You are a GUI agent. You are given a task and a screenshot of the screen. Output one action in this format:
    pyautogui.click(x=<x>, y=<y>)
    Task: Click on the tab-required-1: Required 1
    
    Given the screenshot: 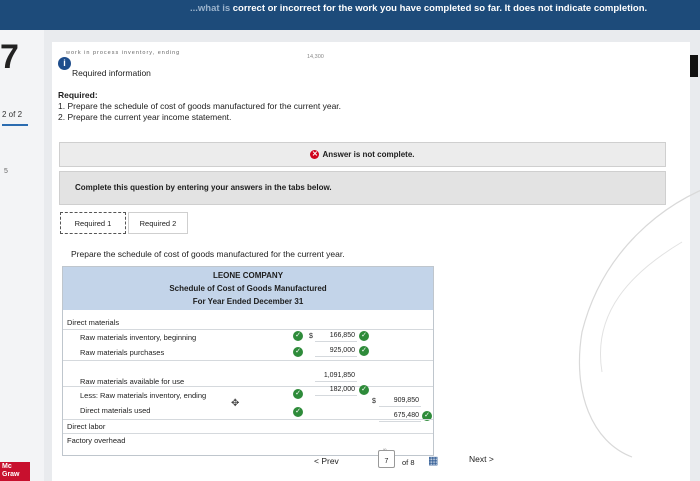 What is the action you would take?
    pyautogui.click(x=93, y=223)
    